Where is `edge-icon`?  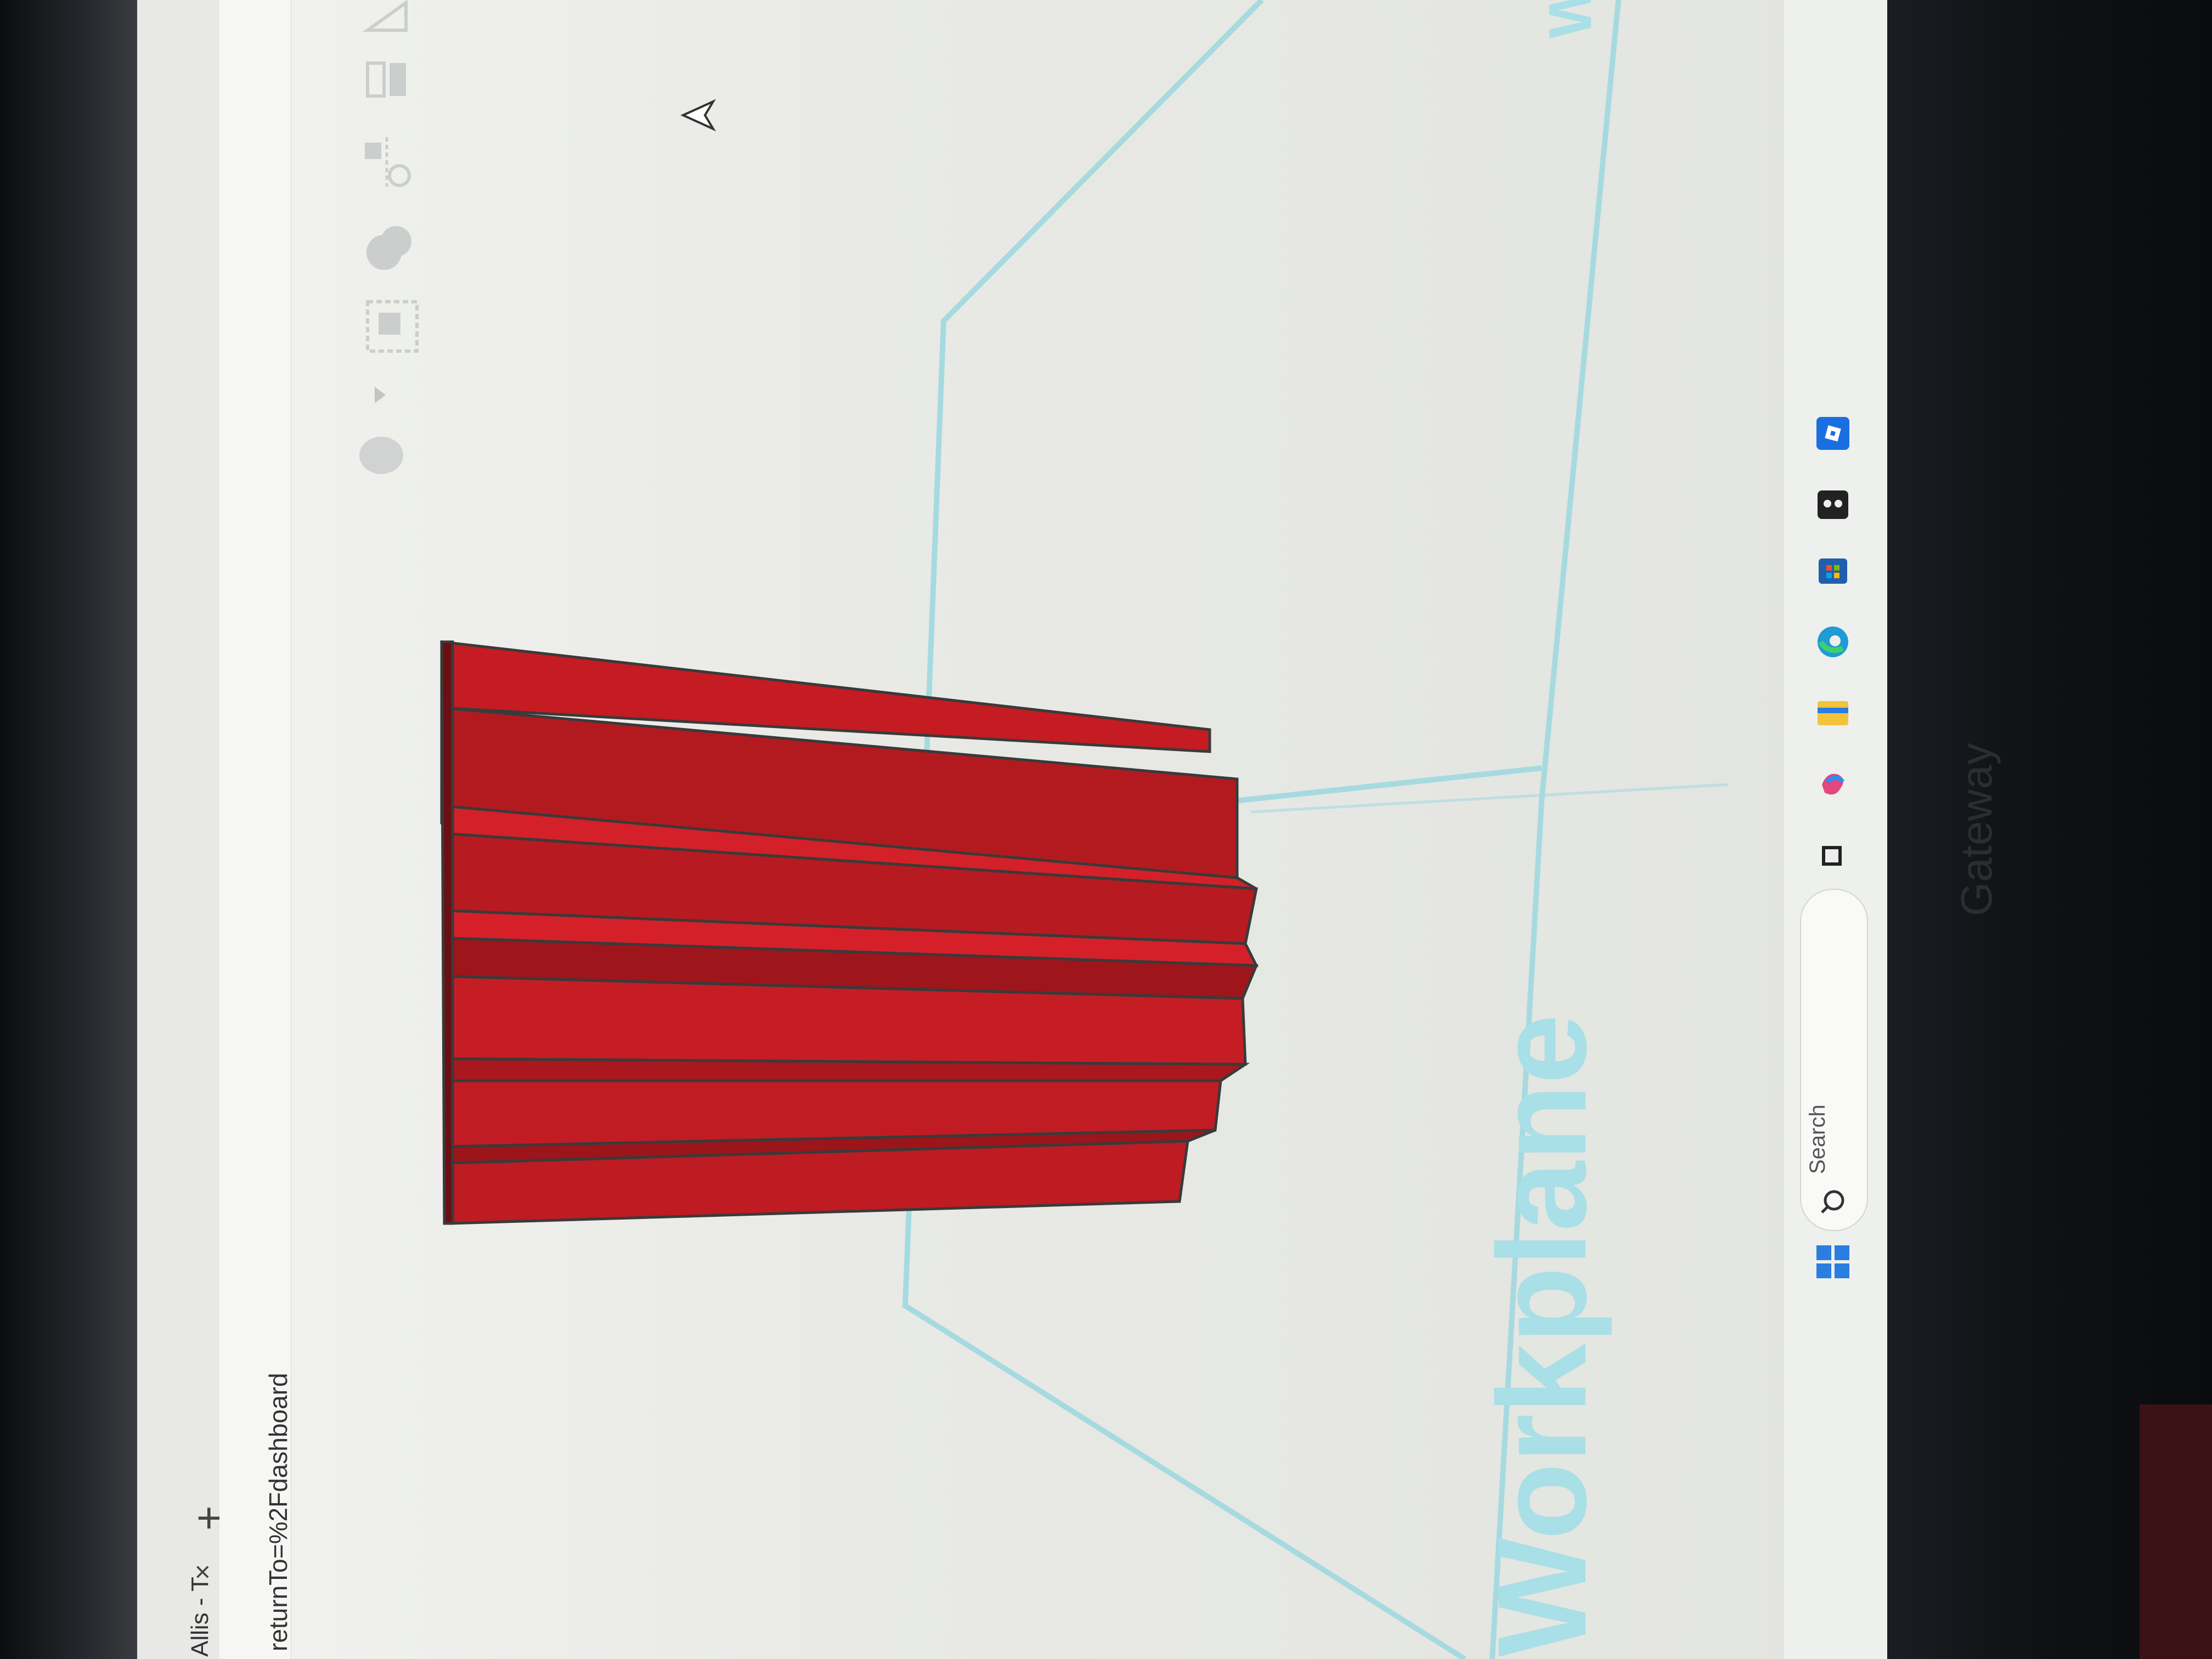
edge-icon is located at coordinates (1833, 642).